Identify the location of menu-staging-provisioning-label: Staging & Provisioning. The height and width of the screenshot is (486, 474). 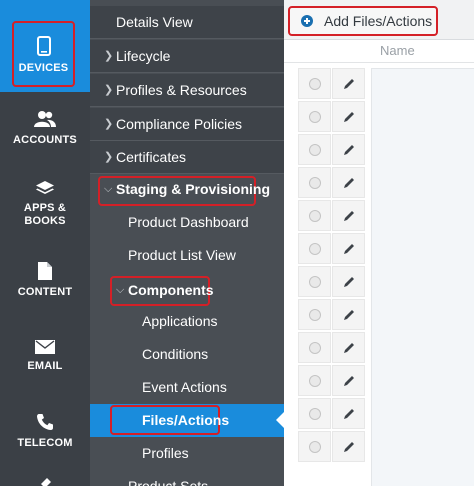
(193, 189).